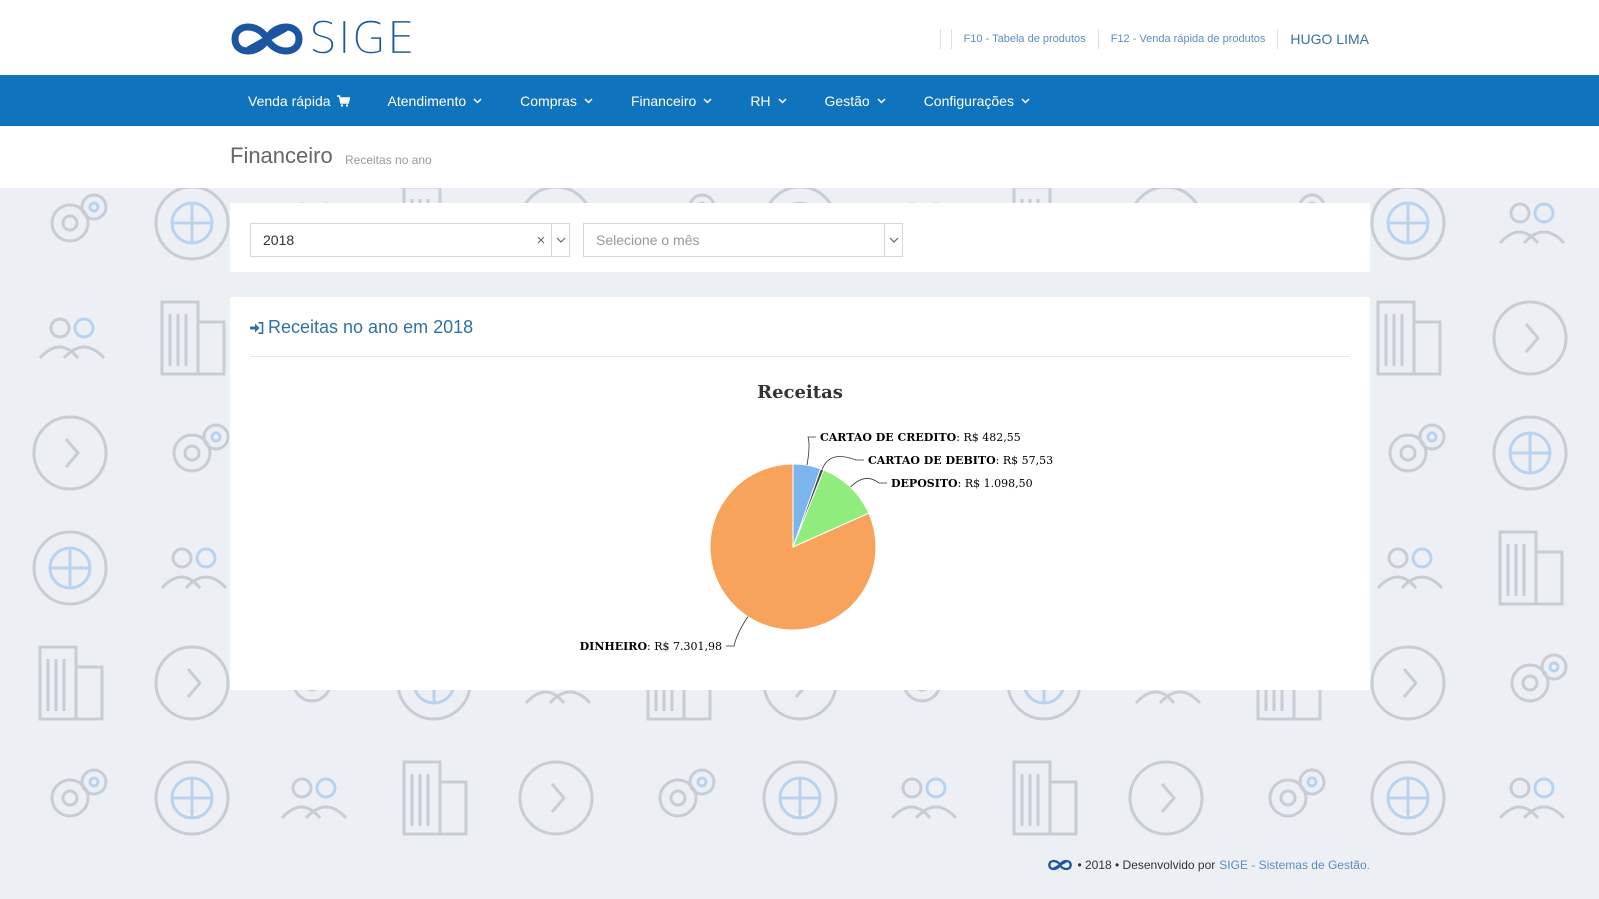 This screenshot has width=1599, height=899. Describe the element at coordinates (663, 100) in the screenshot. I see `nav-item-label: Financeiro` at that location.